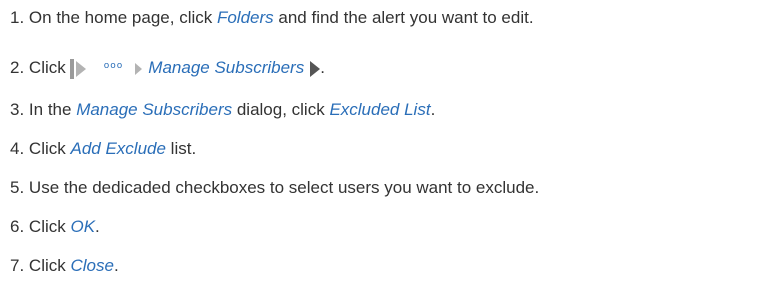  I want to click on more-dots-icon: ooo, so click(113, 66).